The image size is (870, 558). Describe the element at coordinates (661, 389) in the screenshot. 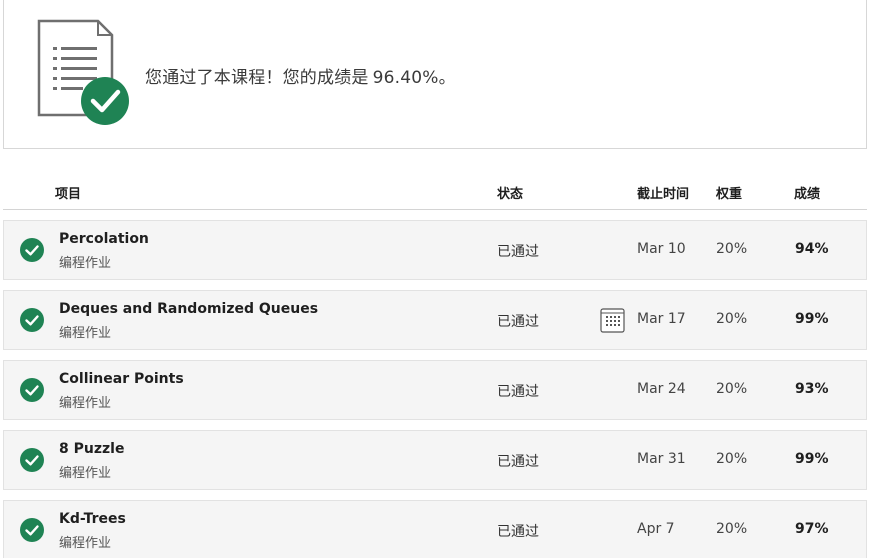

I see `assignment-due-date: Mar 24` at that location.